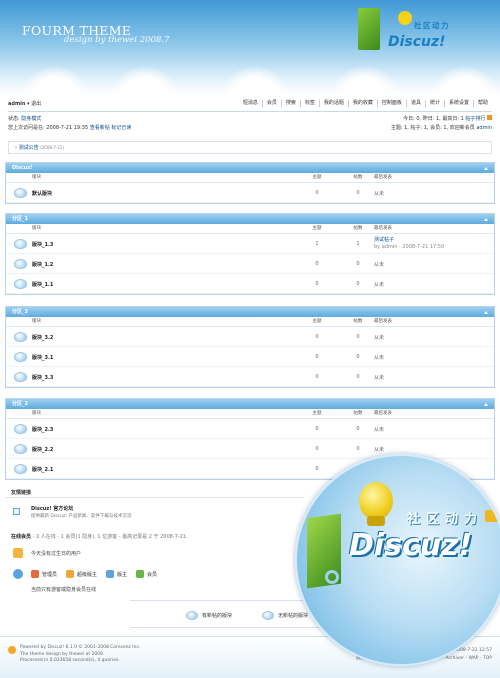  Describe the element at coordinates (271, 103) in the screenshot. I see `nav-members: 会员` at that location.